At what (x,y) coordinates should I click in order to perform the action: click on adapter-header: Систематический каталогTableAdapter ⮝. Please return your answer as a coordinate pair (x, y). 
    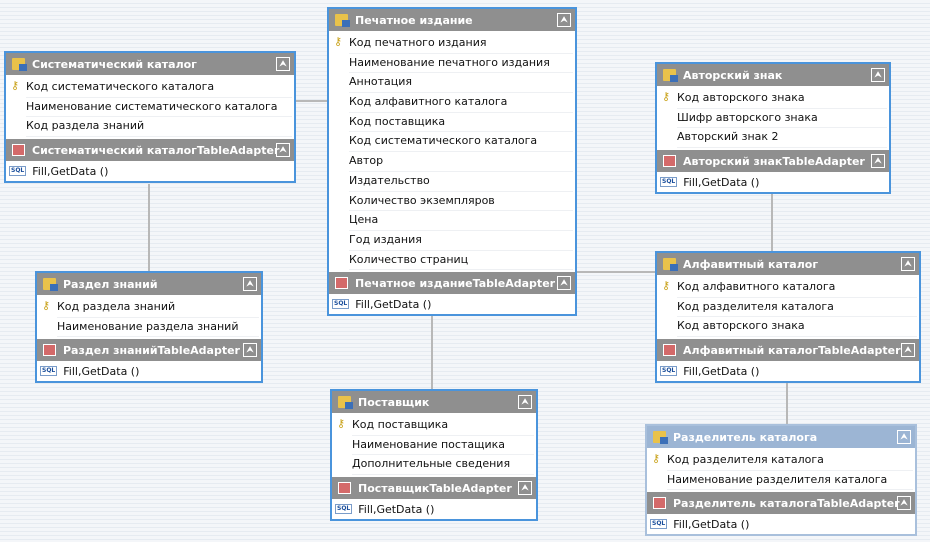
    Looking at the image, I should click on (150, 150).